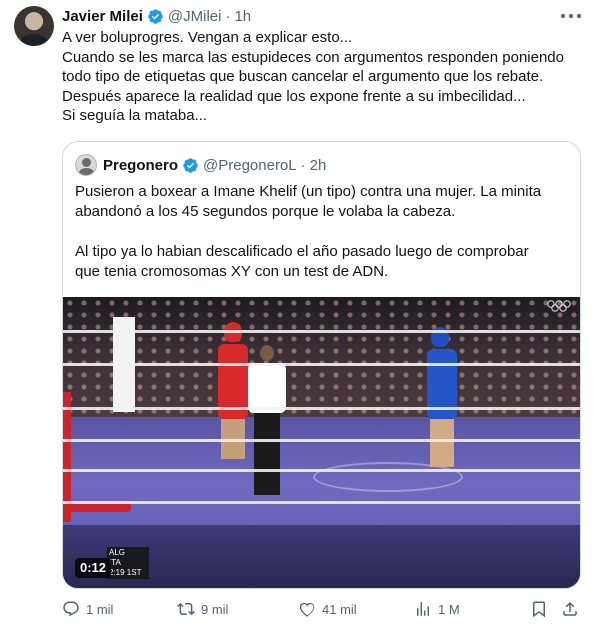  I want to click on share-icon, so click(570, 608).